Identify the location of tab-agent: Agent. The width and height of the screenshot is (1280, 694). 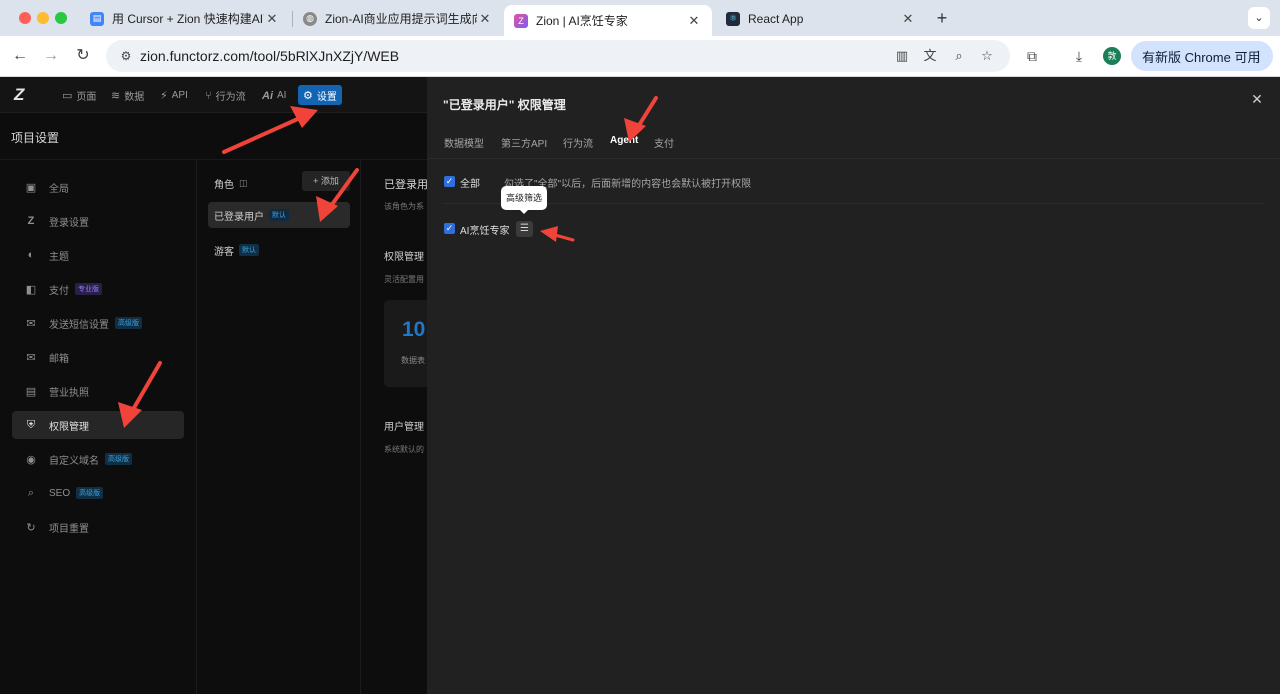
(624, 140).